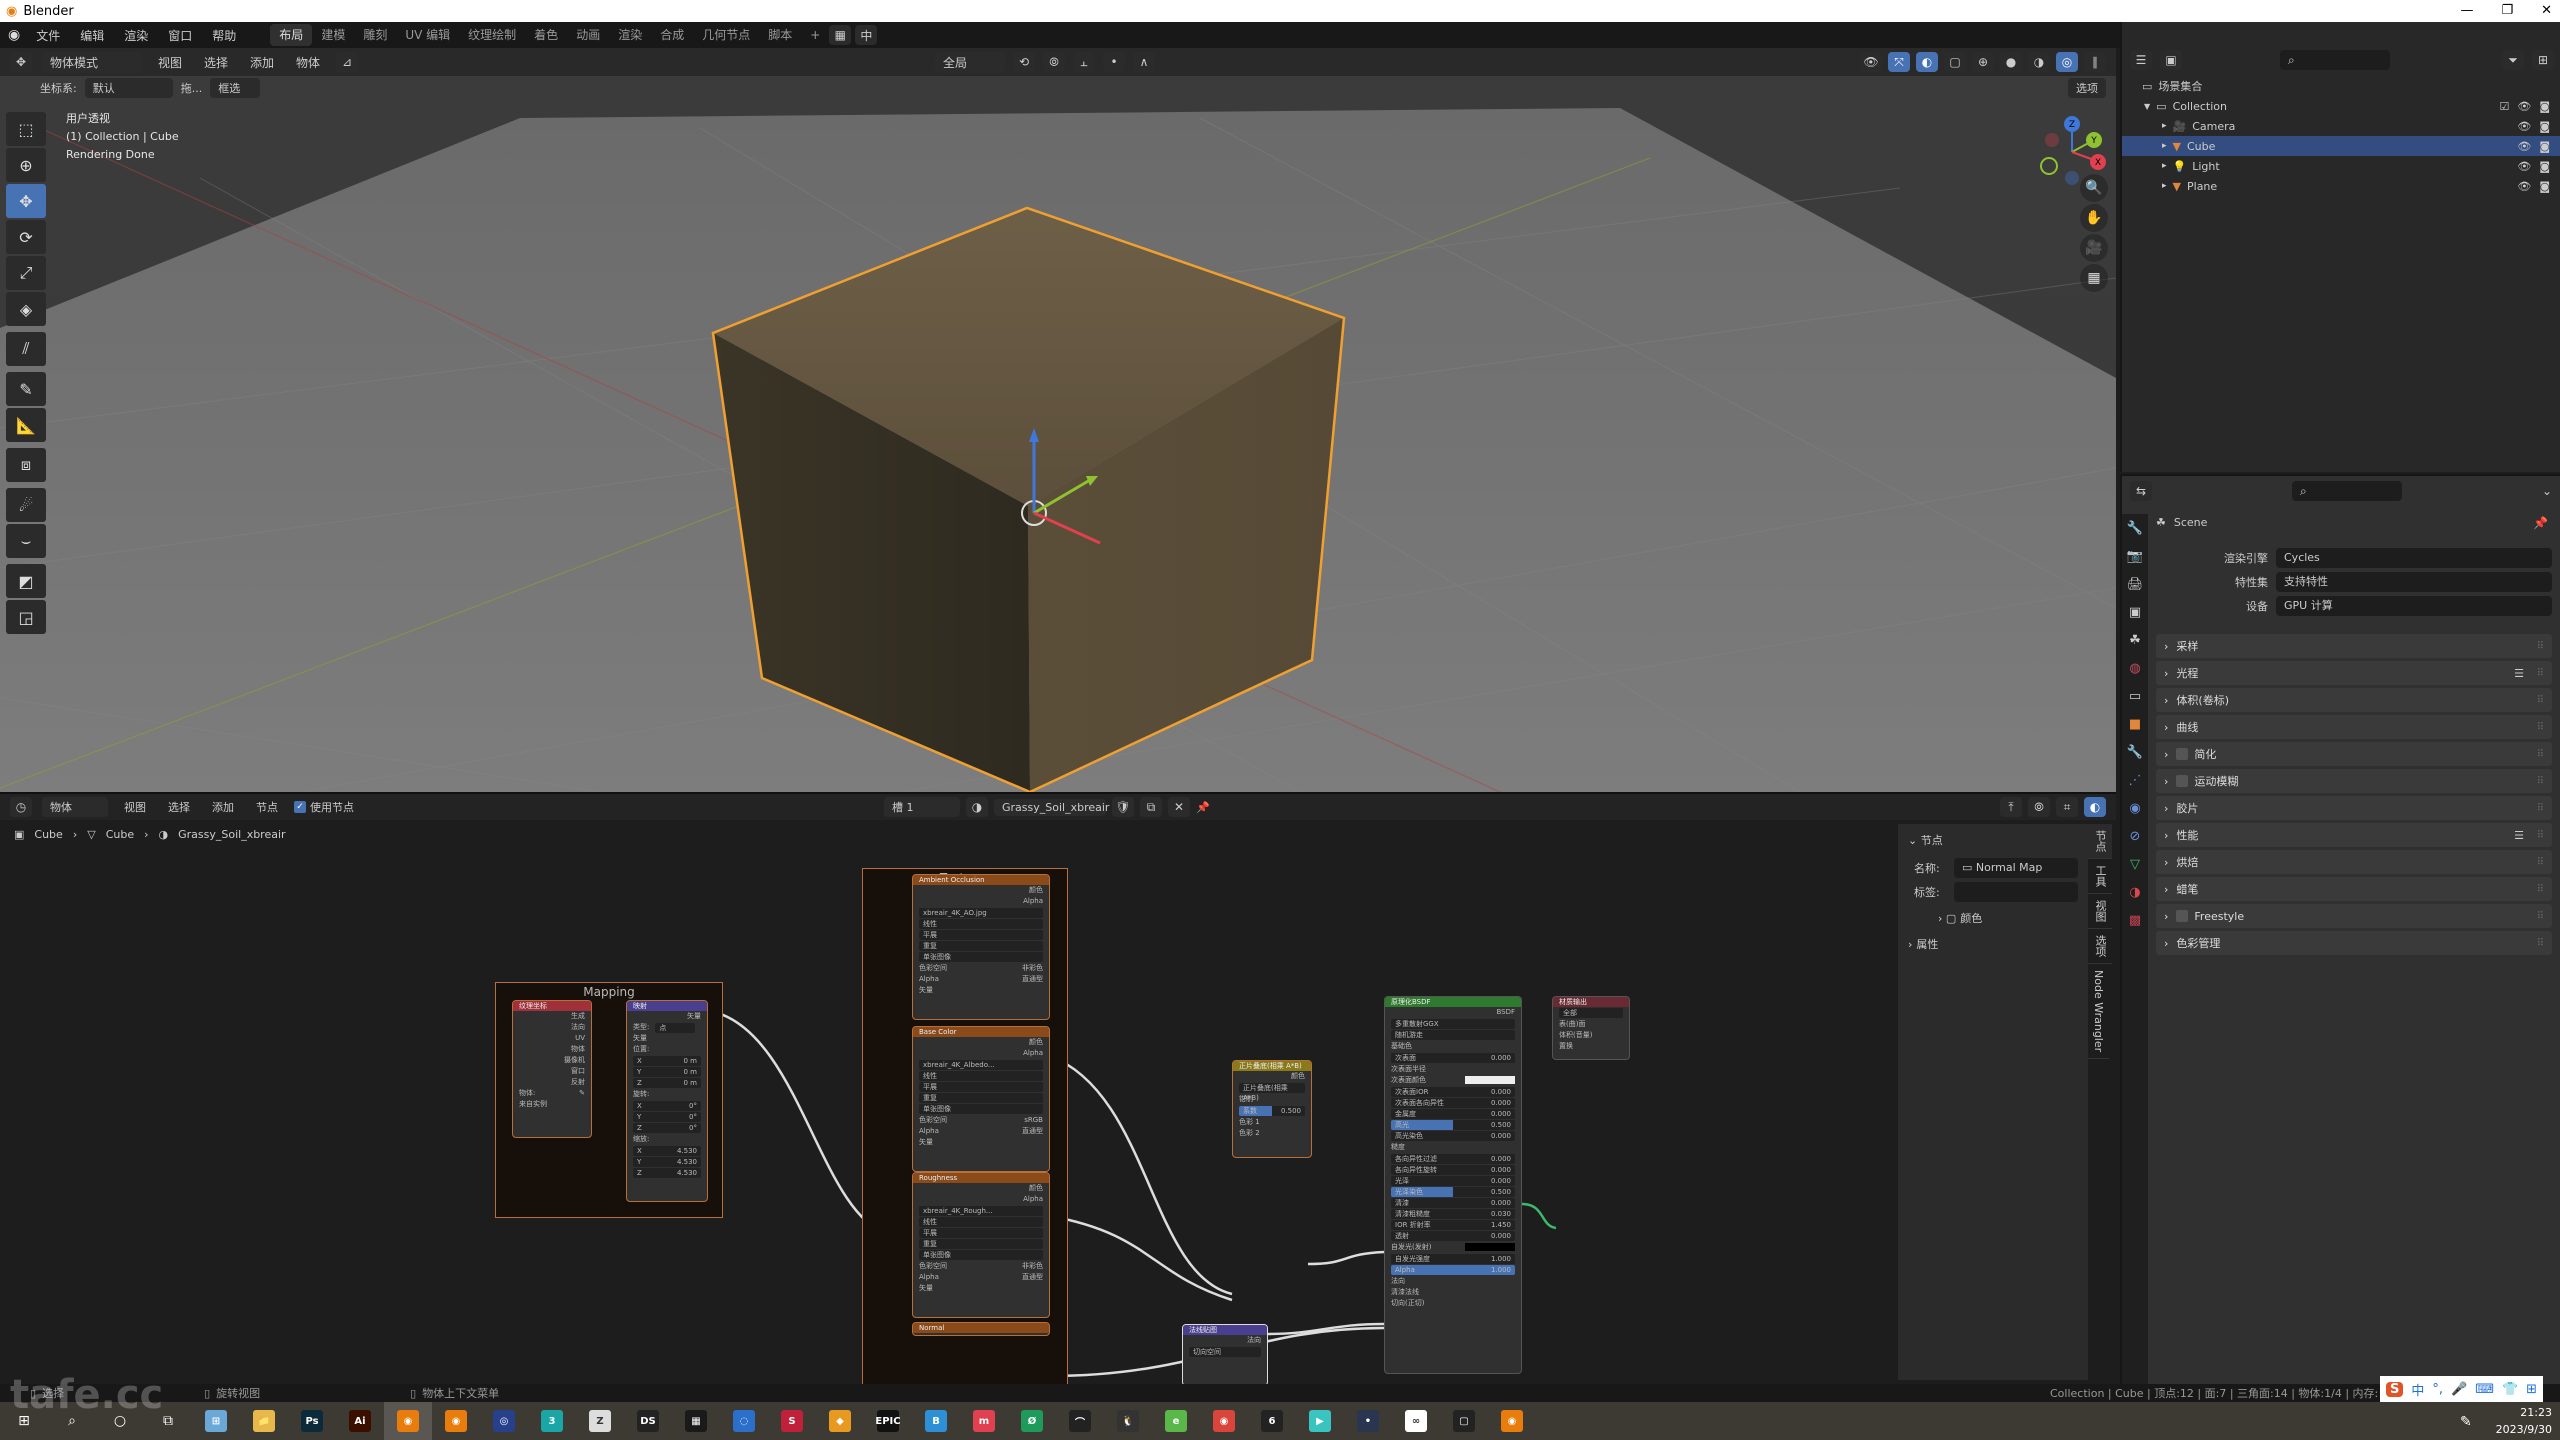 The height and width of the screenshot is (1440, 2560). Describe the element at coordinates (347, 62) in the screenshot. I see `gpencil-icon: ⊿` at that location.